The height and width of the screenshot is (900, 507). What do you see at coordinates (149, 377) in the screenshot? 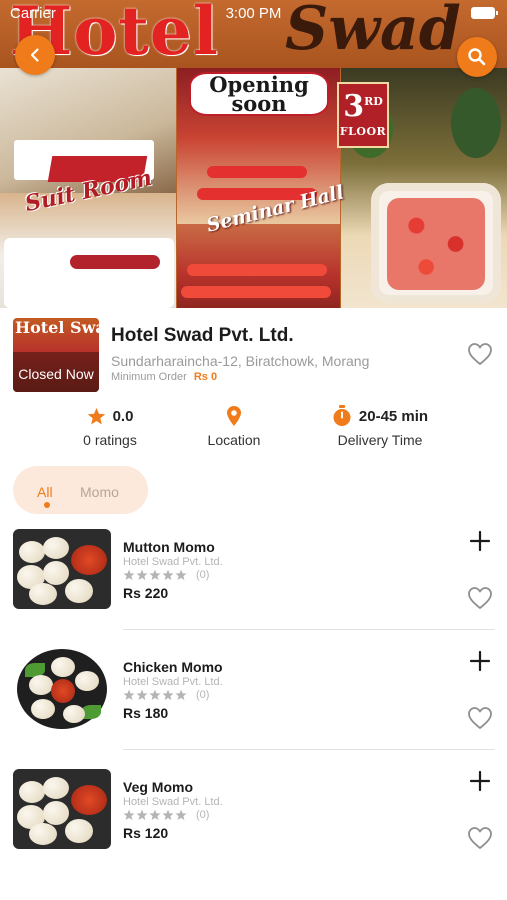
I see `min-order-label: Minimum Order` at bounding box center [149, 377].